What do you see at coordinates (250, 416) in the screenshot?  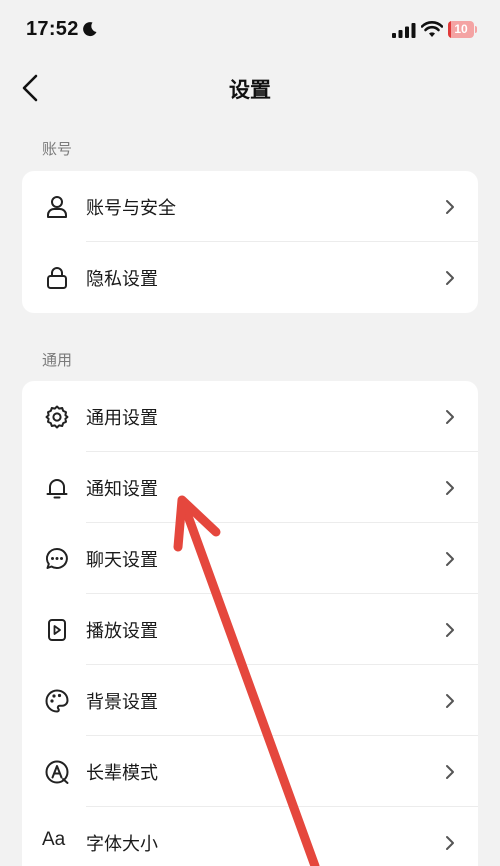 I see `general-settings-item: 通用设置` at bounding box center [250, 416].